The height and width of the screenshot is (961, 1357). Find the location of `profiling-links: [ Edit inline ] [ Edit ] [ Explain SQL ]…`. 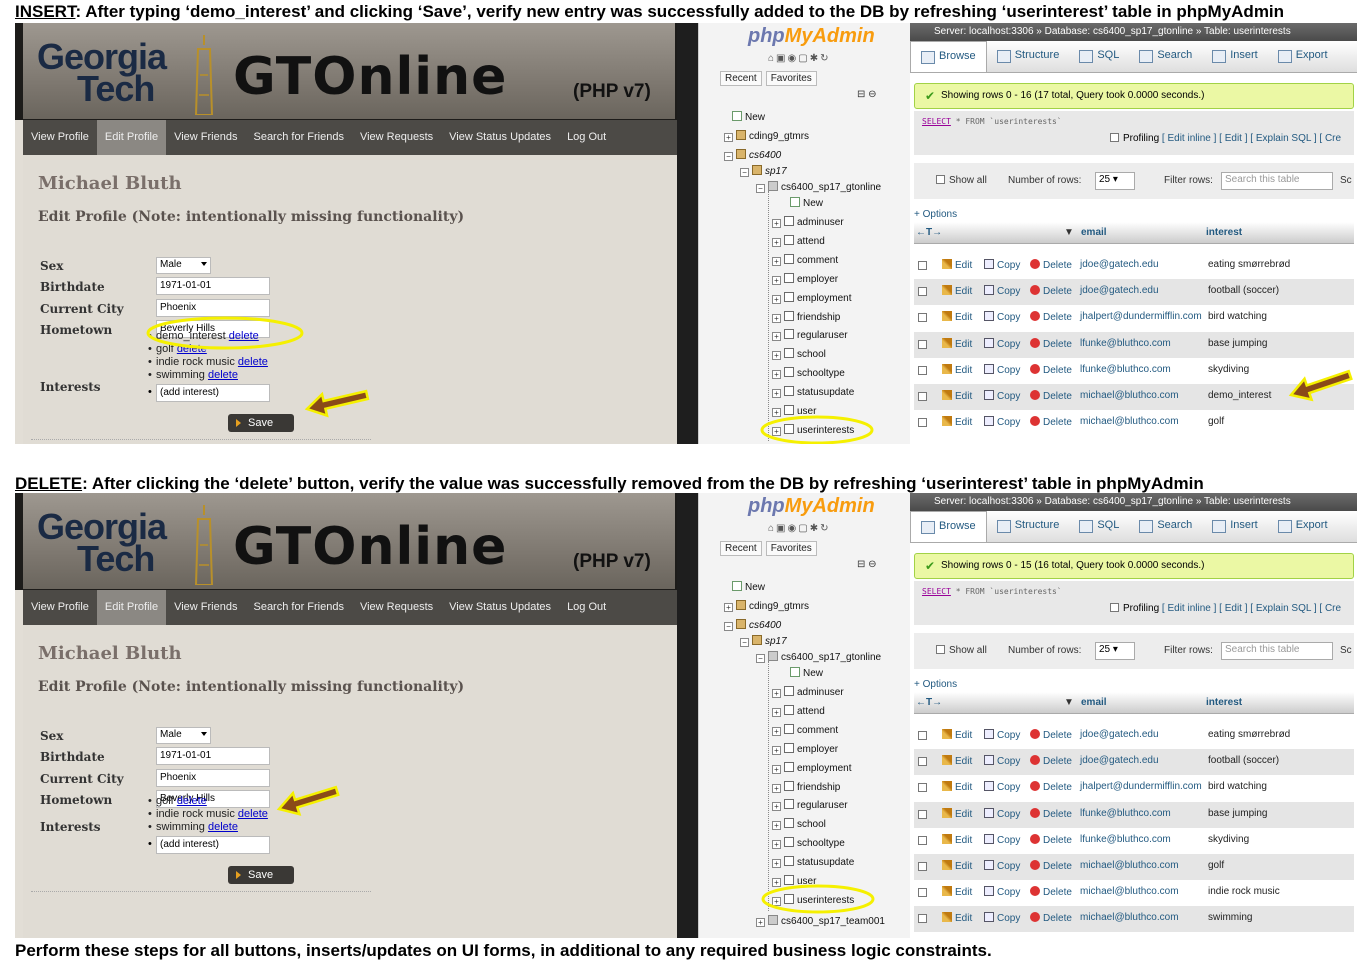

profiling-links: [ Edit inline ] [ Edit ] [ Explain SQL ]… is located at coordinates (1251, 608).